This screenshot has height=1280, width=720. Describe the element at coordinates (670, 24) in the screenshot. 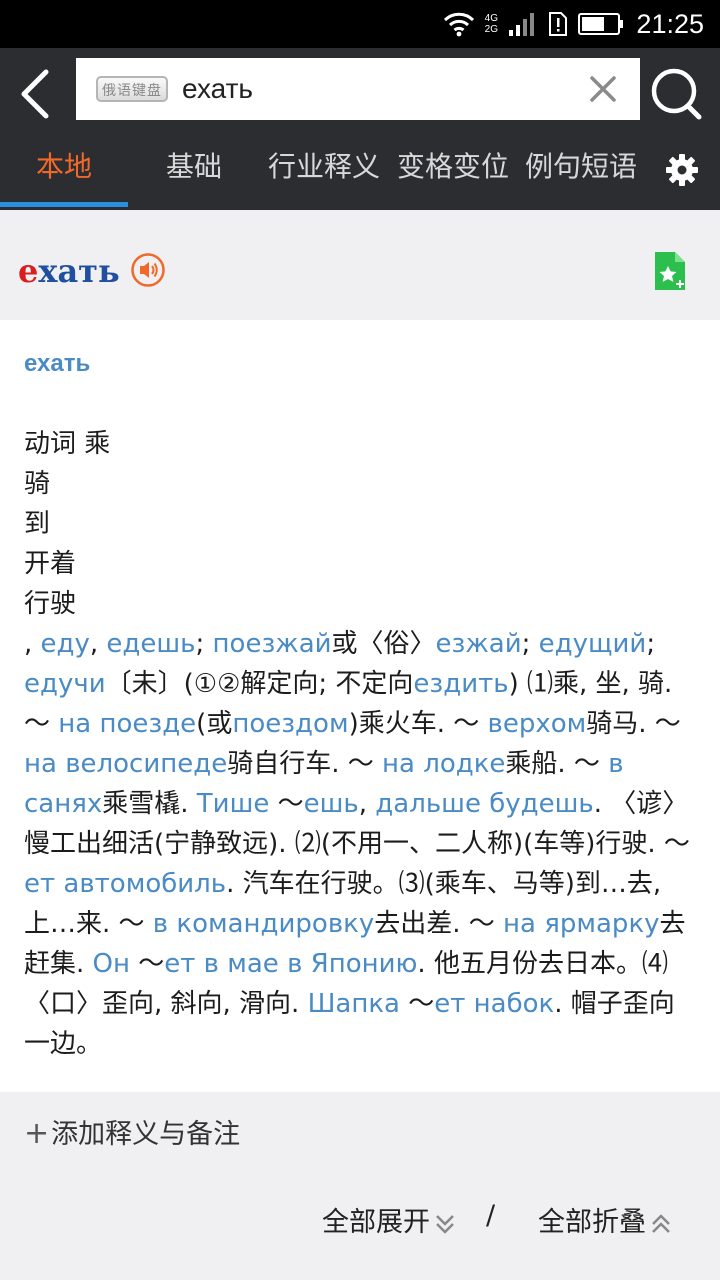

I see `clock: 21:25` at that location.